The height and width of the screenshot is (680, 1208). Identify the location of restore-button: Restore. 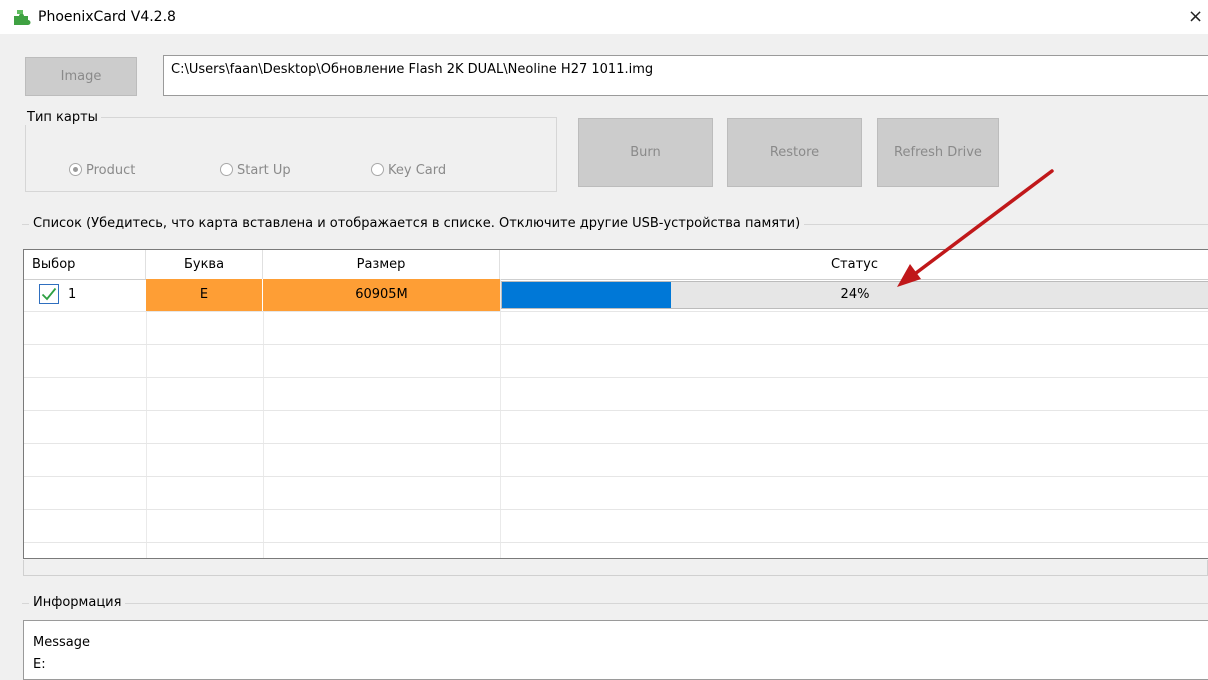
(794, 152).